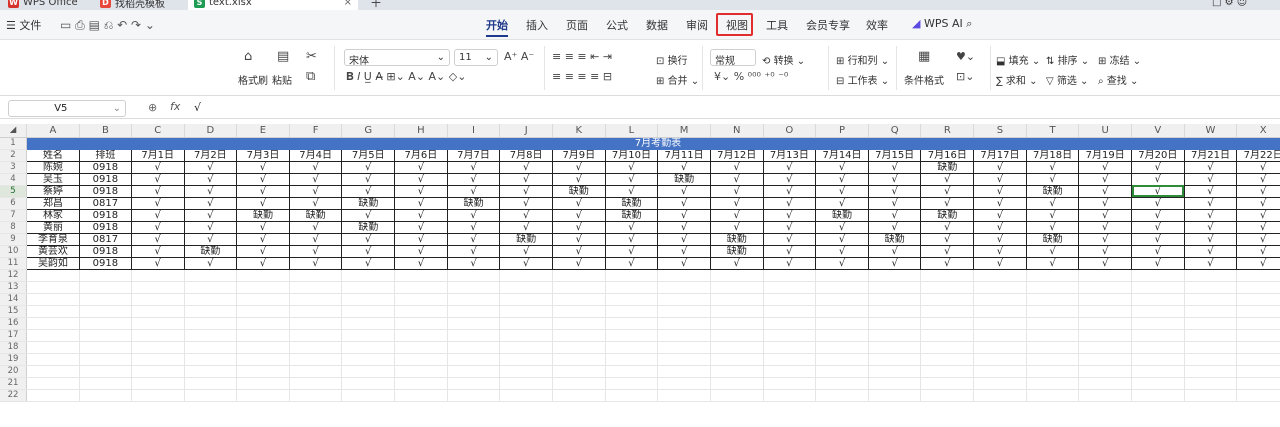 The height and width of the screenshot is (427, 1280). Describe the element at coordinates (23, 25) in the screenshot. I see `menu-file: ☰ 文件` at that location.